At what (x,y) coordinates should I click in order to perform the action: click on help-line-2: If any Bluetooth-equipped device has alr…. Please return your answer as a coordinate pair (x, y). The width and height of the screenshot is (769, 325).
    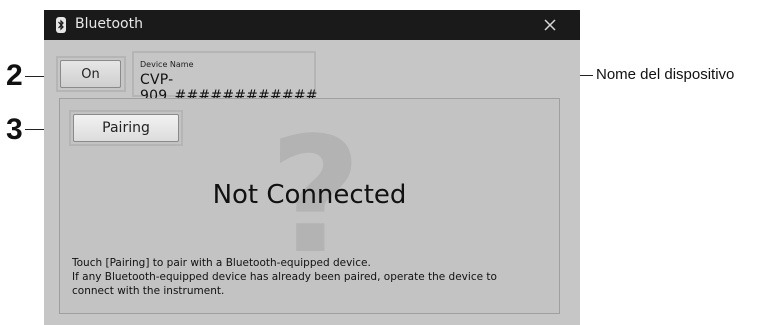
    Looking at the image, I should click on (284, 277).